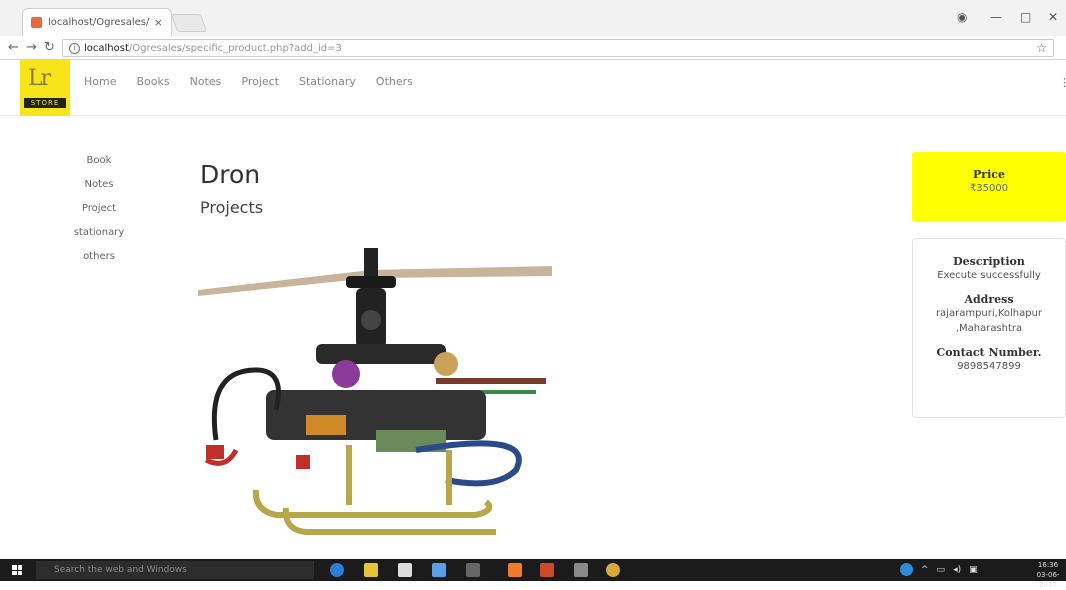 The image size is (1066, 590). What do you see at coordinates (989, 174) in the screenshot?
I see `price-label: Price` at bounding box center [989, 174].